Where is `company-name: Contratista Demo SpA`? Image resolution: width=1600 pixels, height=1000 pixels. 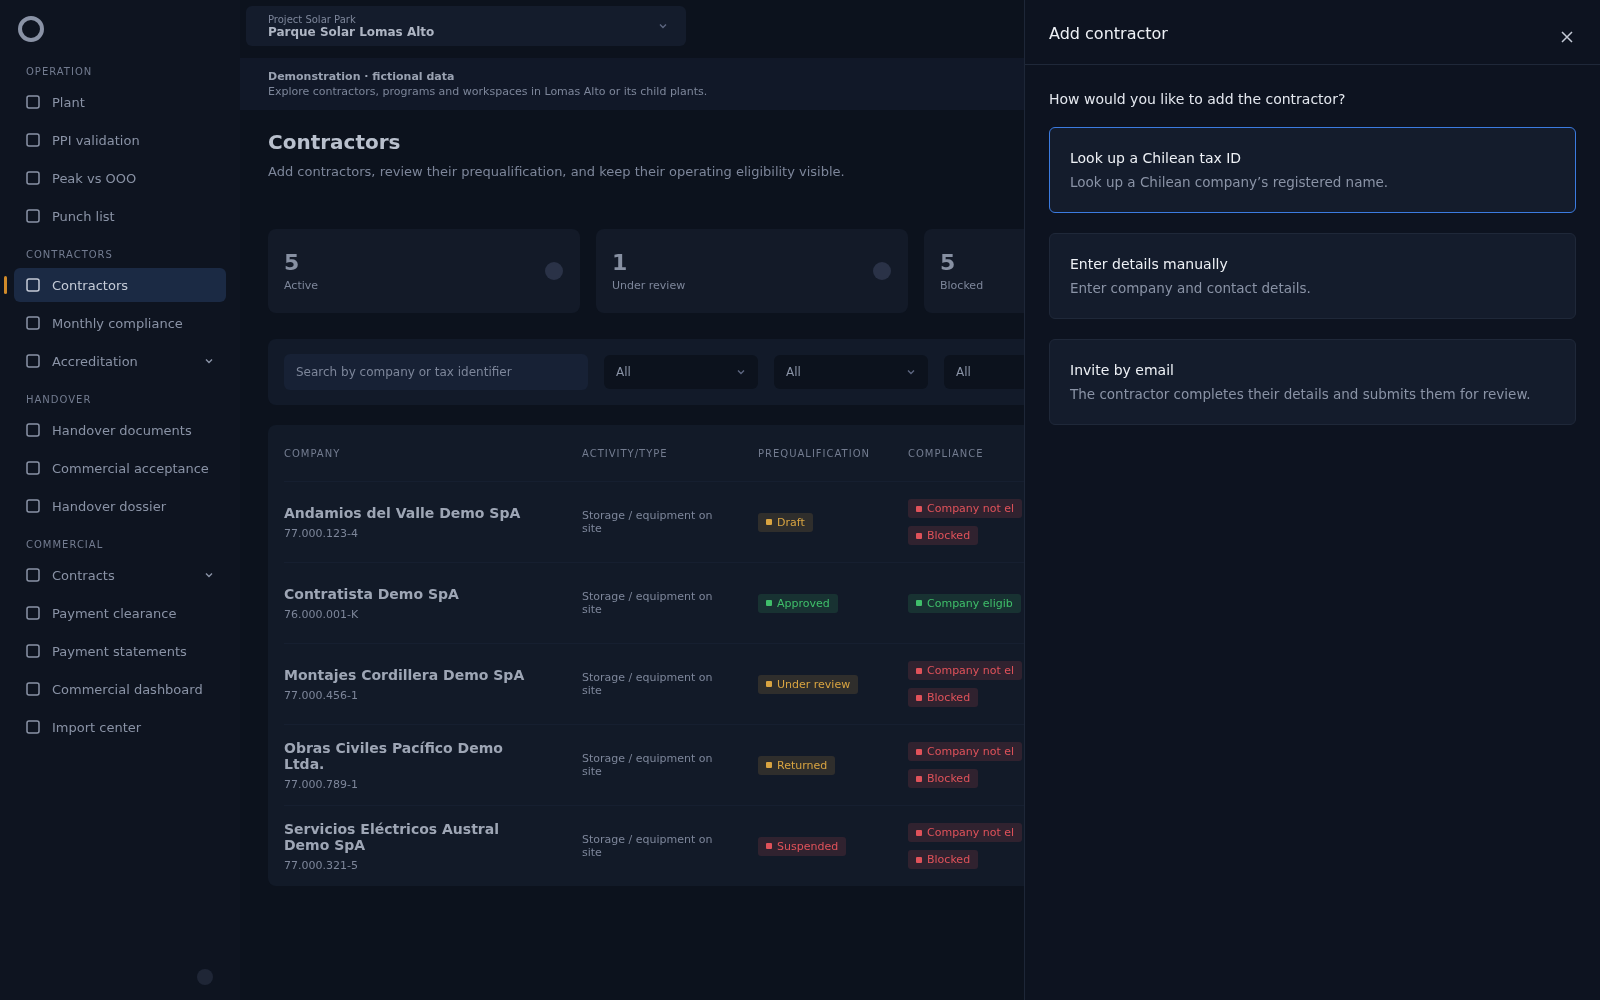
company-name: Contratista Demo SpA is located at coordinates (414, 593).